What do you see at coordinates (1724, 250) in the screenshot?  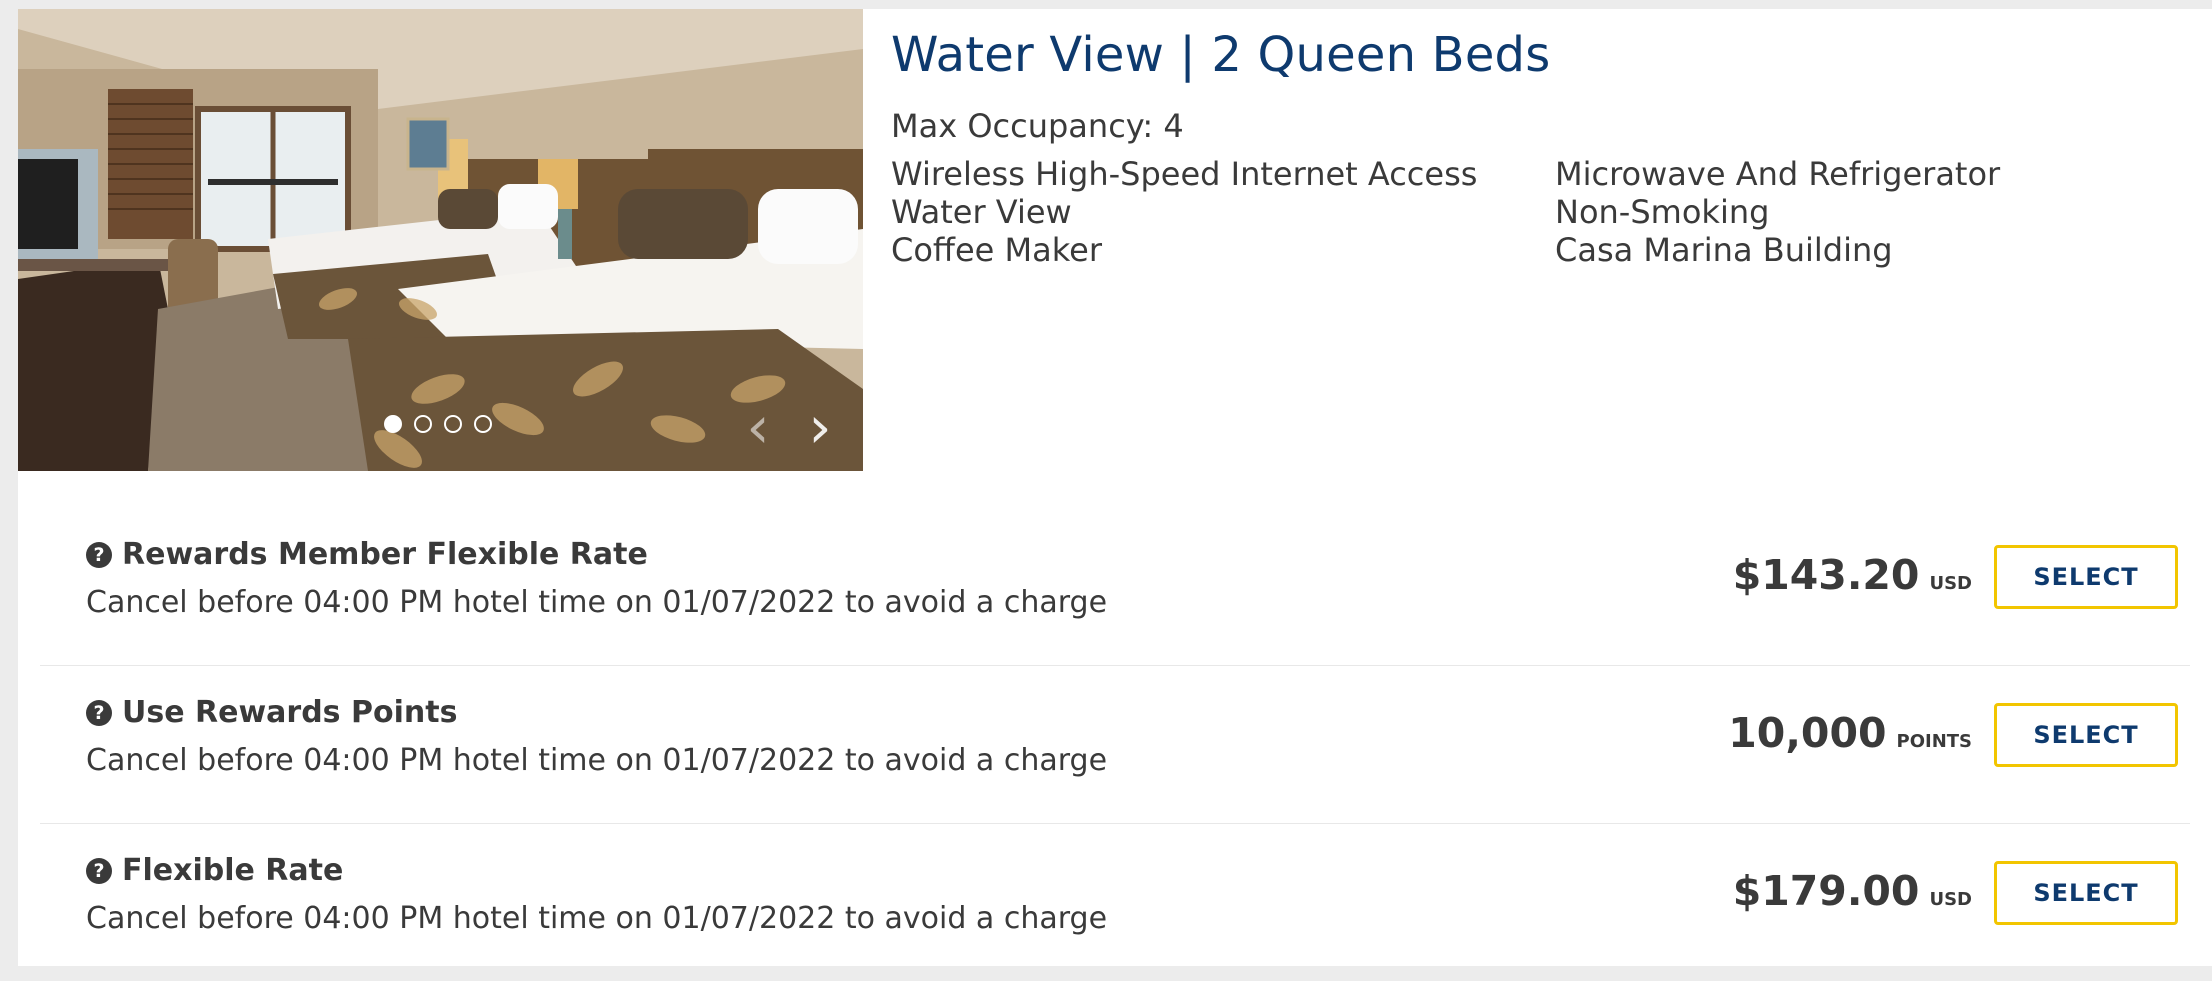 I see `amenity-item: Casa Marina Building` at bounding box center [1724, 250].